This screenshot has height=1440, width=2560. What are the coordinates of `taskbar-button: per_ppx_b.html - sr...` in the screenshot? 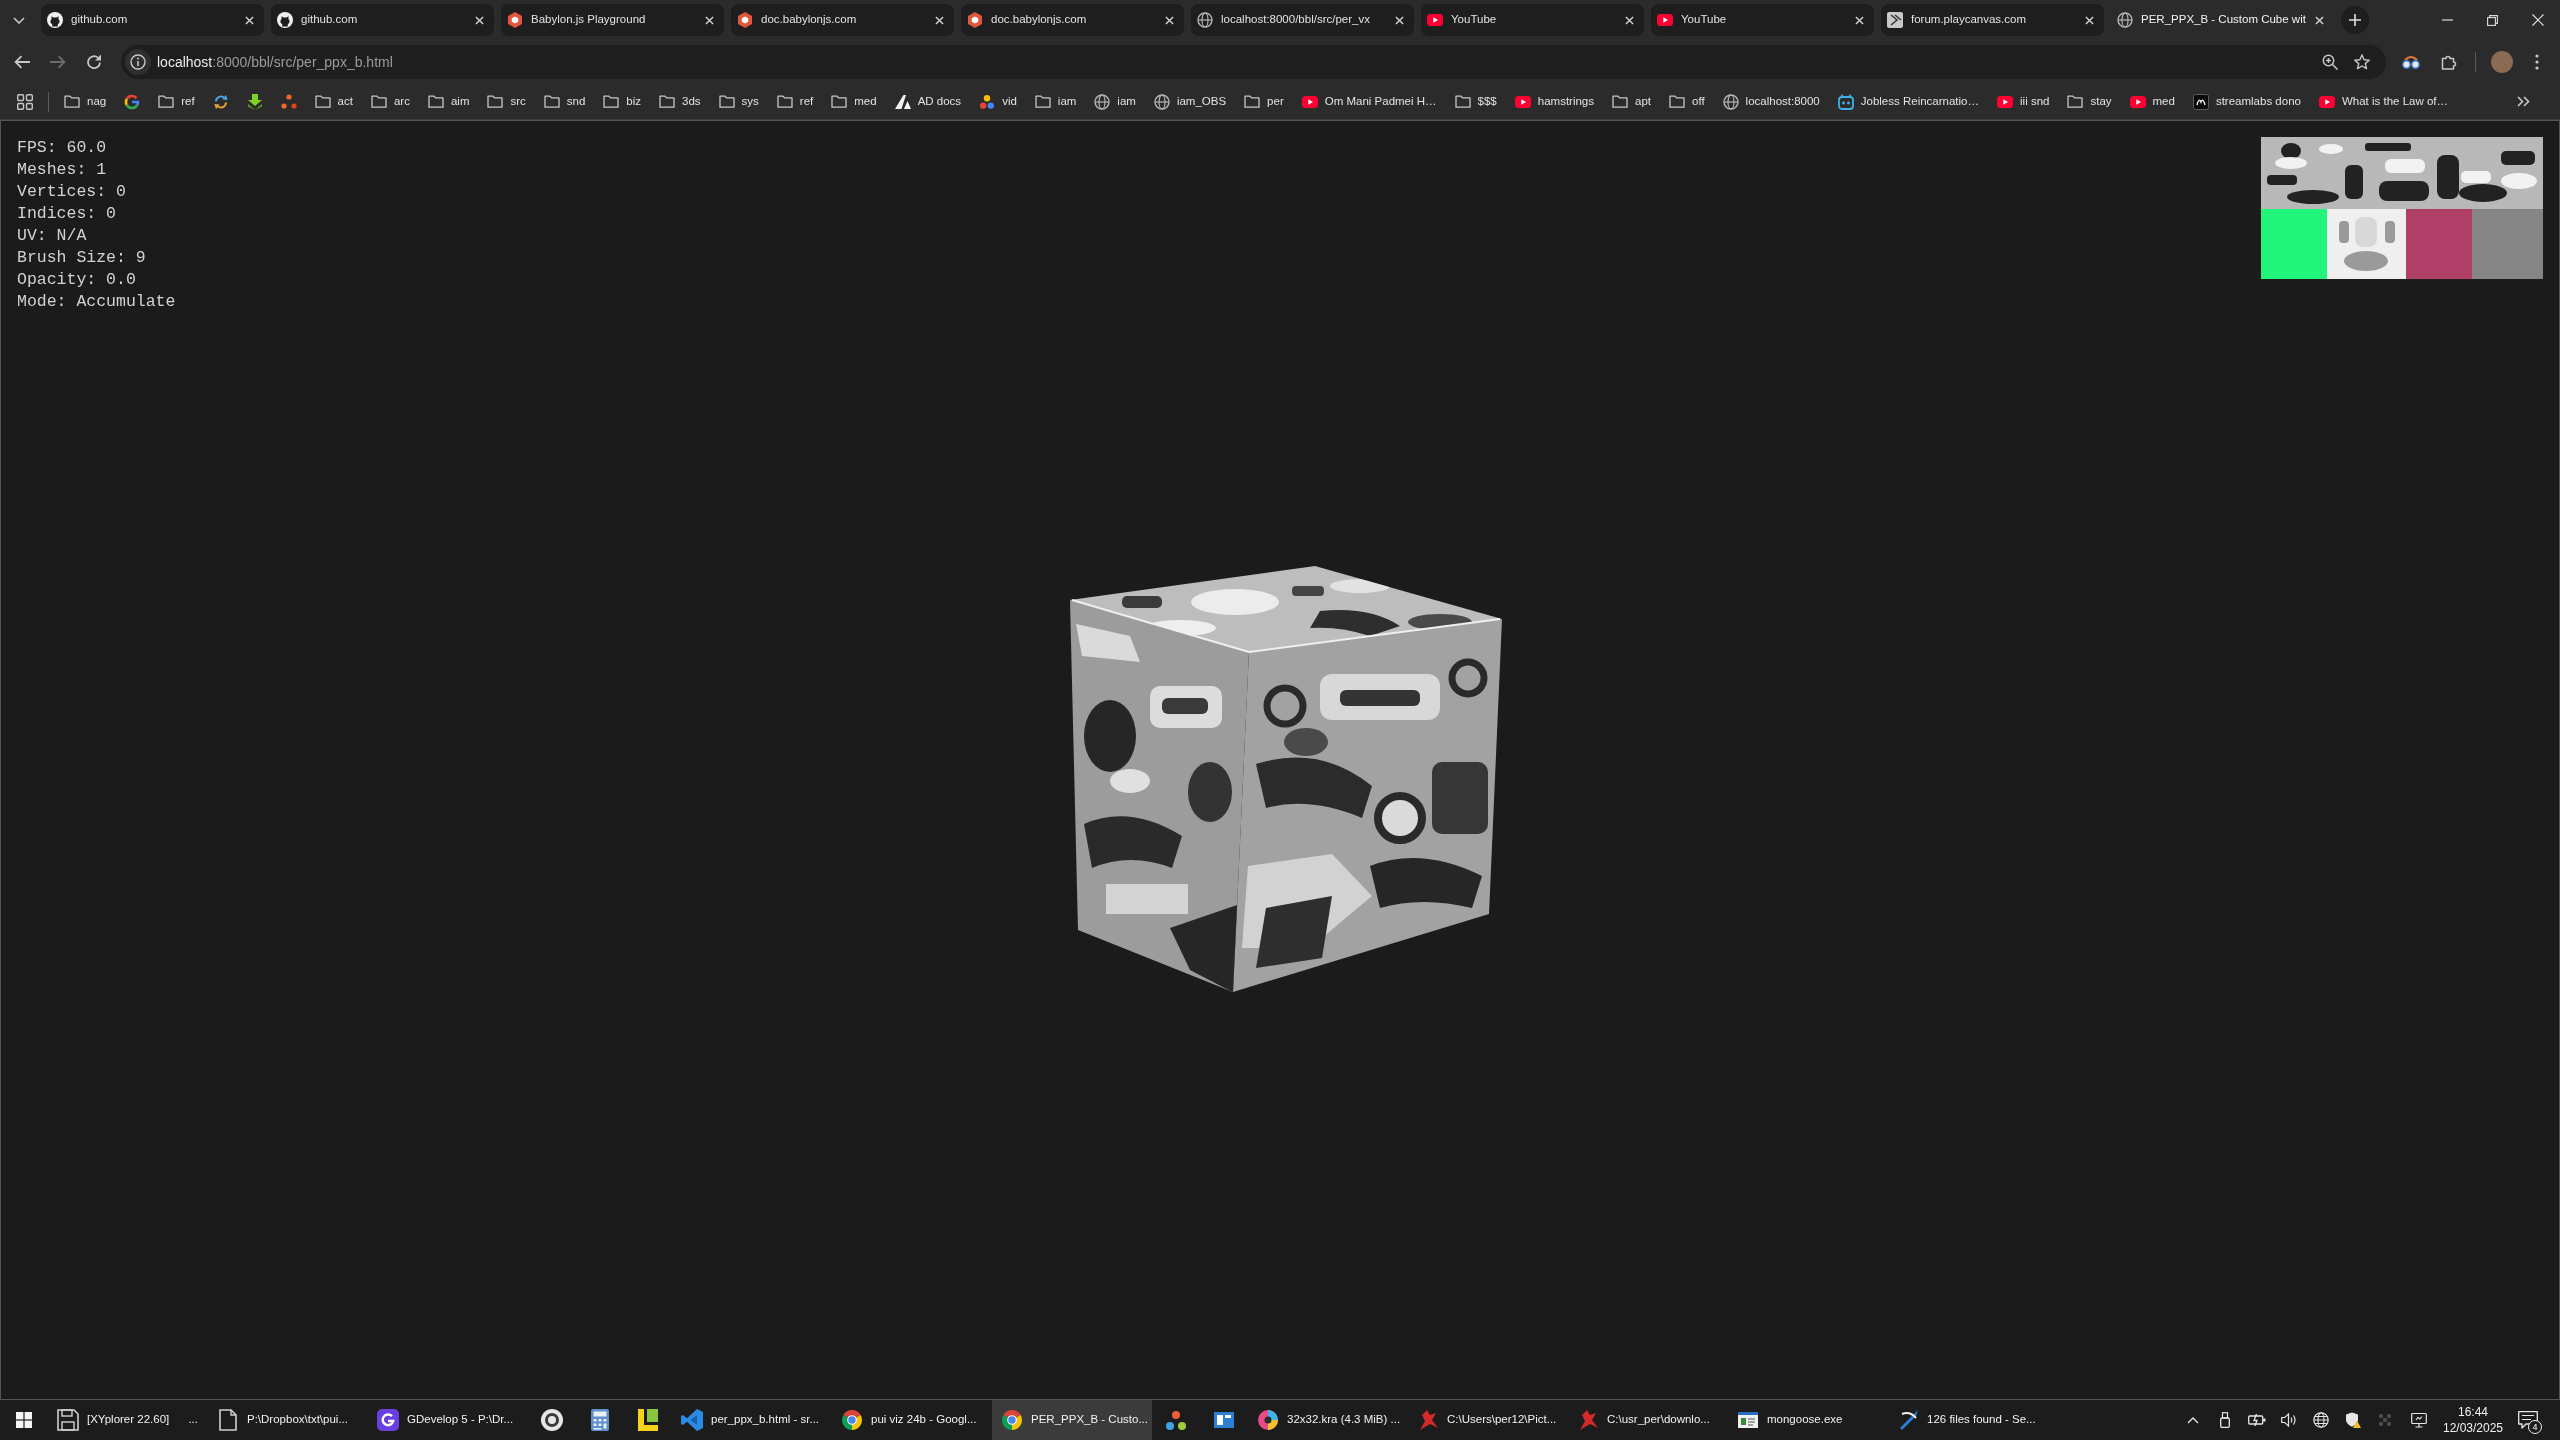 It's located at (752, 1420).